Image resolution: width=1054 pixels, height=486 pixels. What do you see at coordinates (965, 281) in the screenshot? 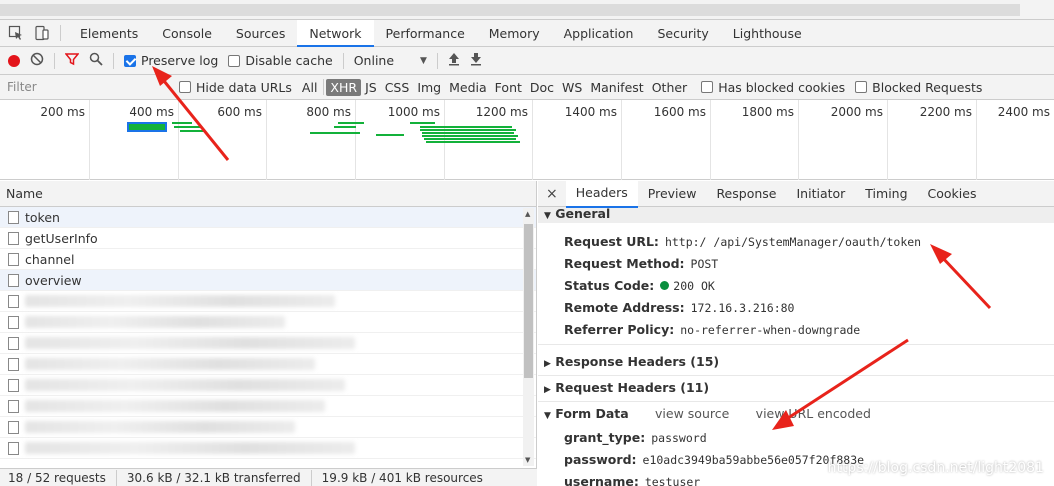
I see `arrow-request-url` at bounding box center [965, 281].